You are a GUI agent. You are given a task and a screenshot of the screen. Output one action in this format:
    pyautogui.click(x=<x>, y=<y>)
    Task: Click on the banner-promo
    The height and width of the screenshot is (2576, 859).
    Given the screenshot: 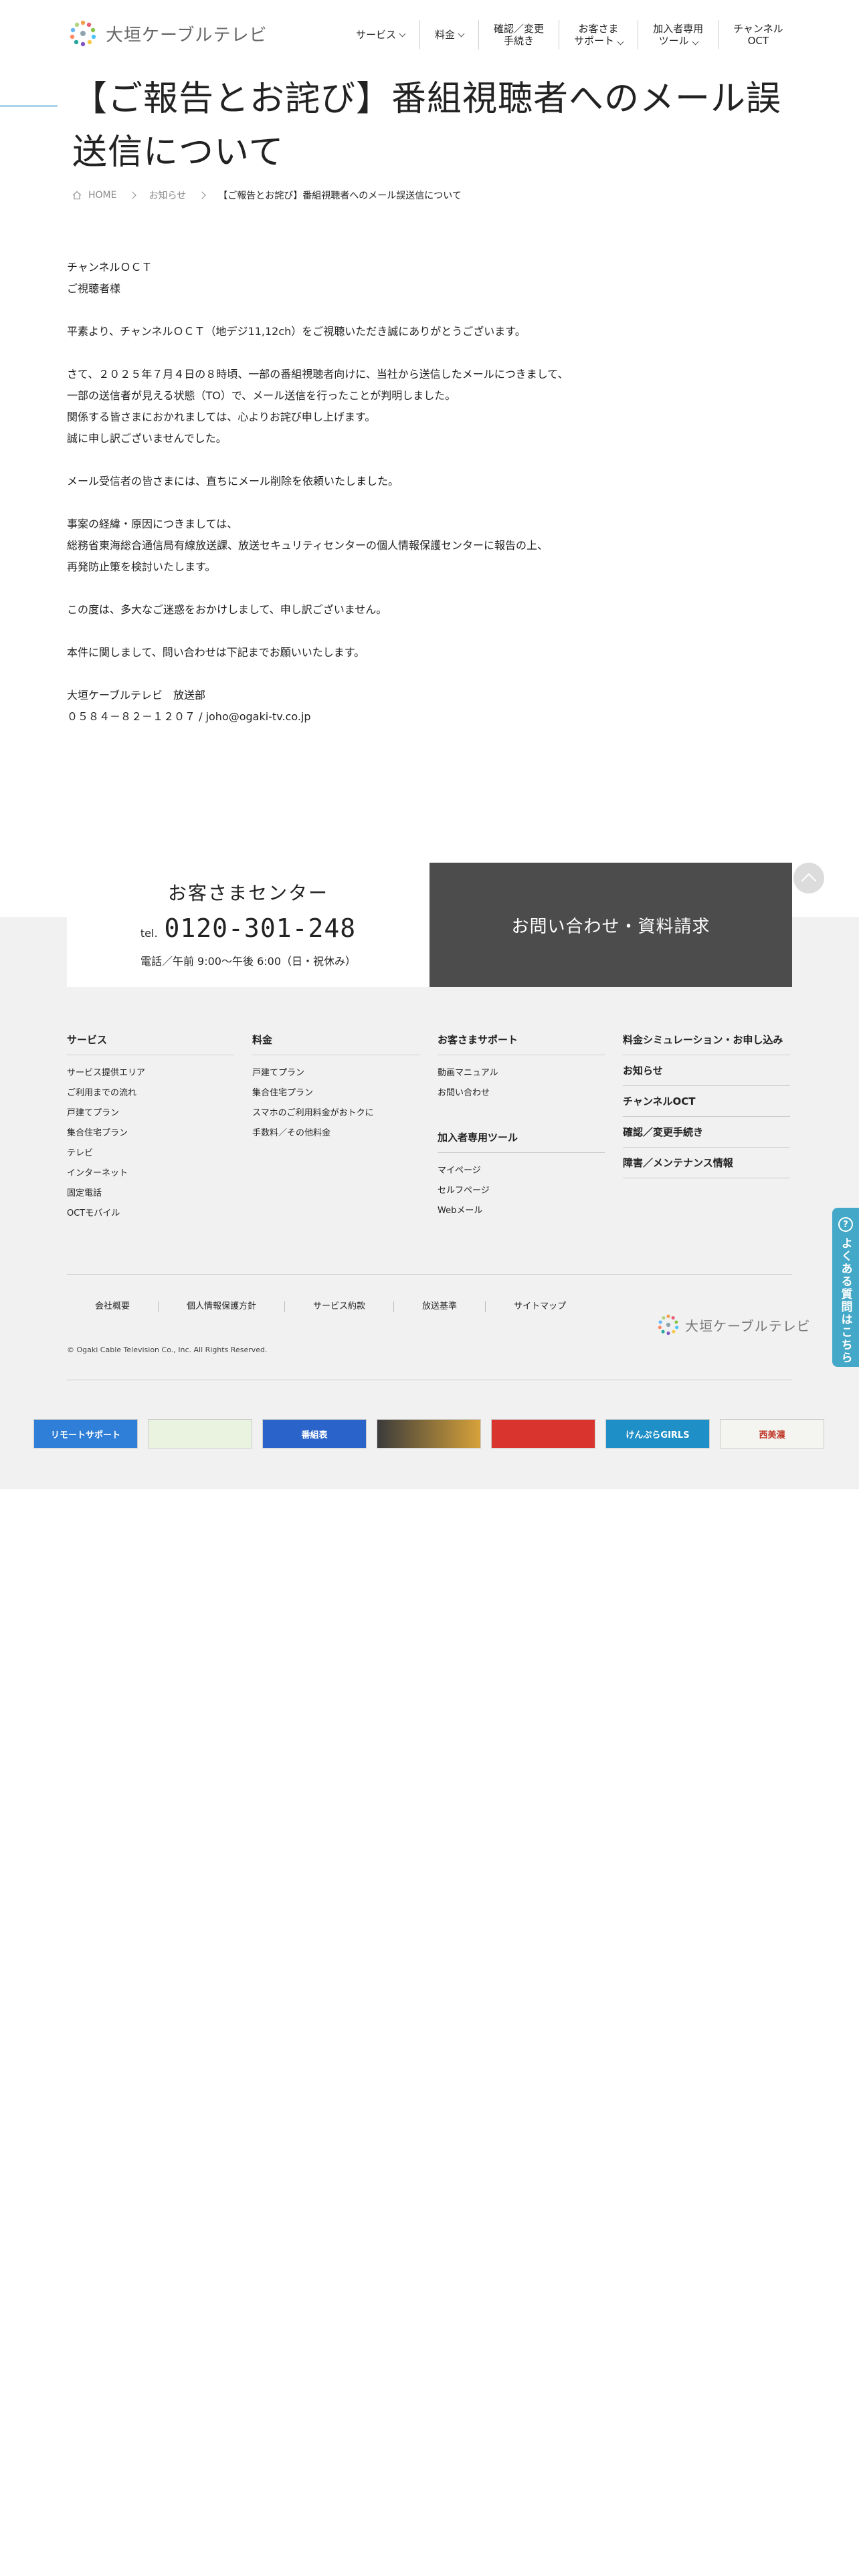 What is the action you would take?
    pyautogui.click(x=429, y=1434)
    